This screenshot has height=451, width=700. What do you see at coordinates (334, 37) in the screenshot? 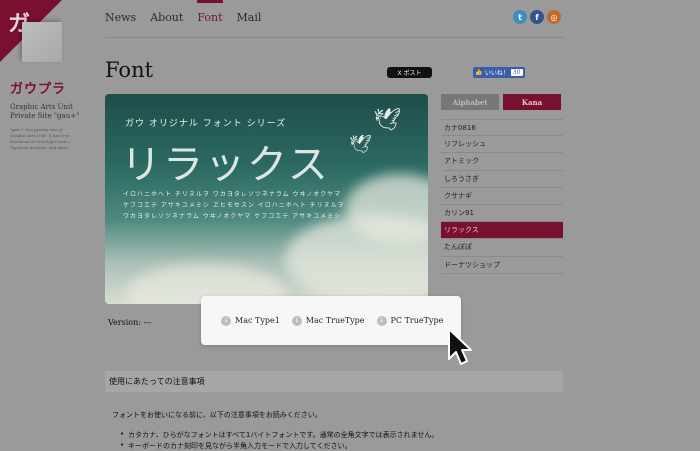
I see `header-divider` at bounding box center [334, 37].